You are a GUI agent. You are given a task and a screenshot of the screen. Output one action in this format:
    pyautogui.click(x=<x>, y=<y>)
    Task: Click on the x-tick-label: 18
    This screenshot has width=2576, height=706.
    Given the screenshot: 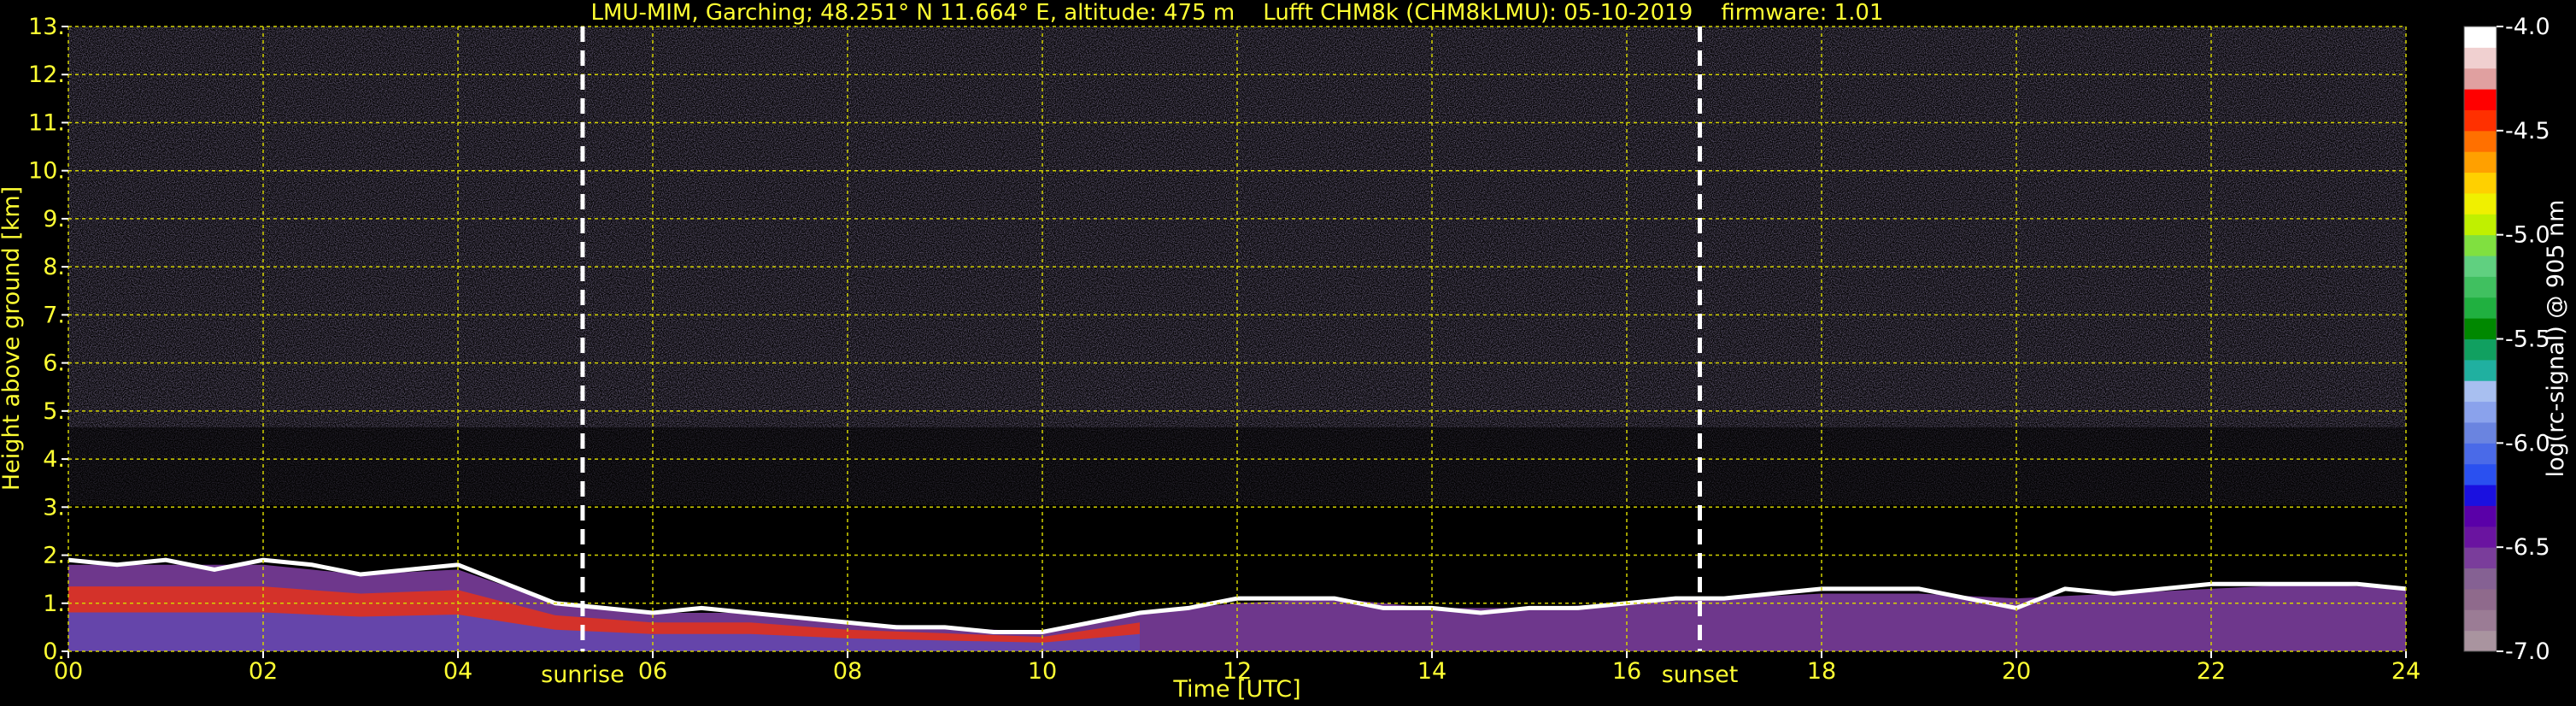 What is the action you would take?
    pyautogui.click(x=1821, y=671)
    